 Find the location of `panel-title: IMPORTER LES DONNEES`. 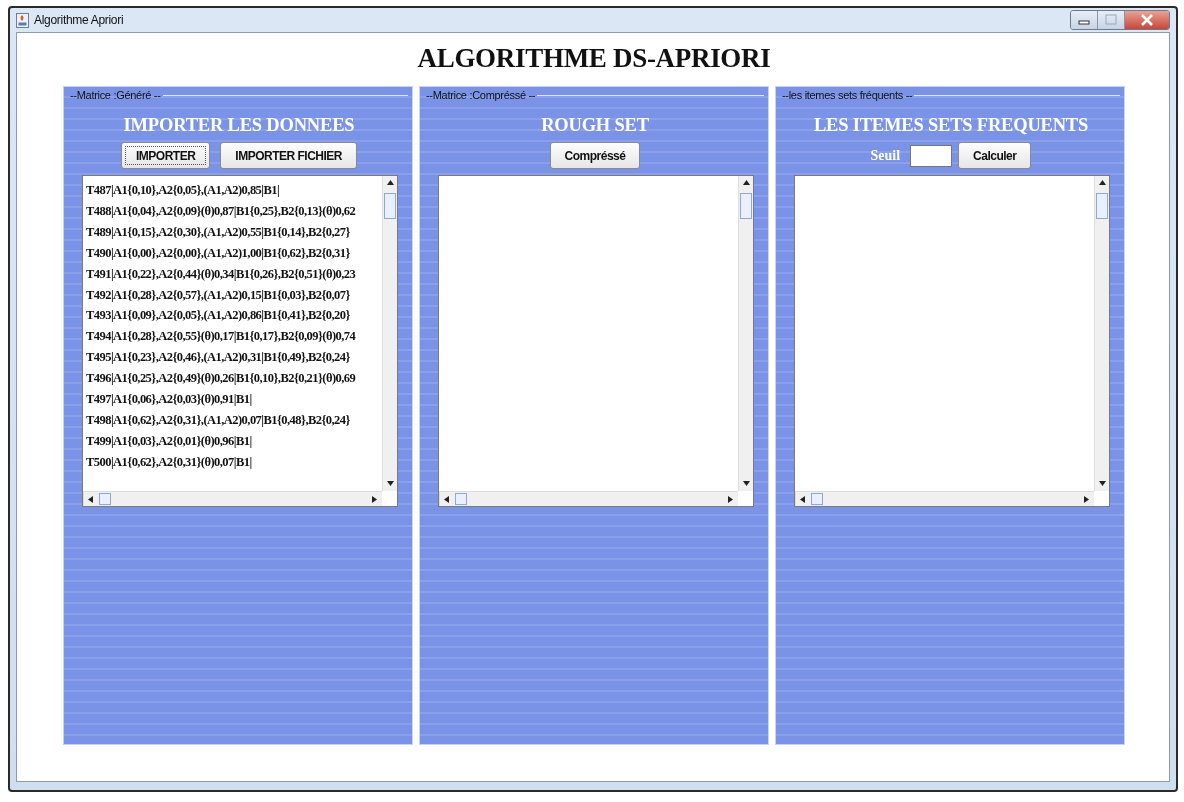

panel-title: IMPORTER LES DONNEES is located at coordinates (239, 125).